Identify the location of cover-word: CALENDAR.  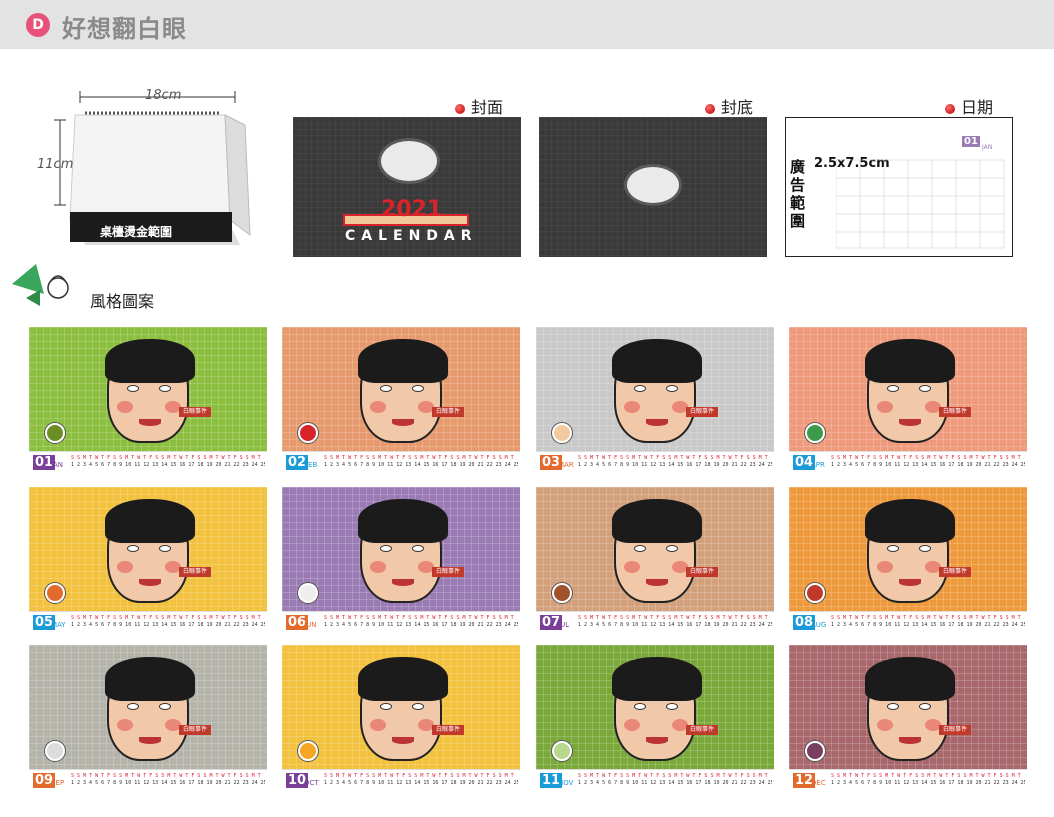
(411, 236).